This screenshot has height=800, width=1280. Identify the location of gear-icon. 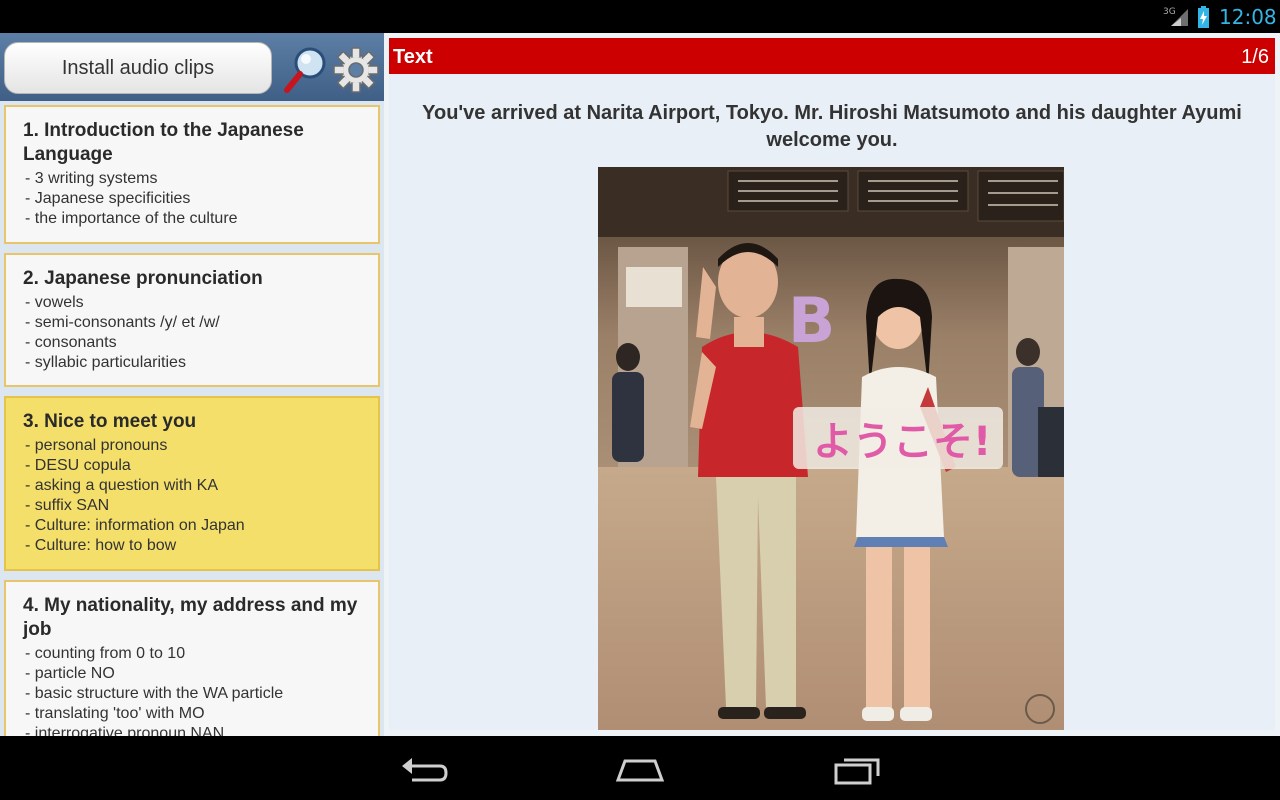
(356, 70).